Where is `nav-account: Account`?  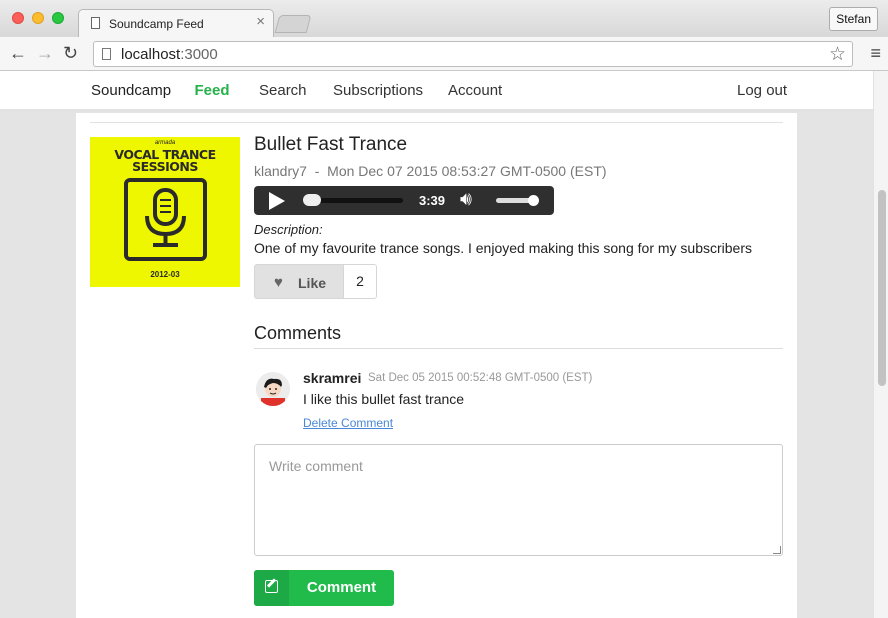
nav-account: Account is located at coordinates (475, 90).